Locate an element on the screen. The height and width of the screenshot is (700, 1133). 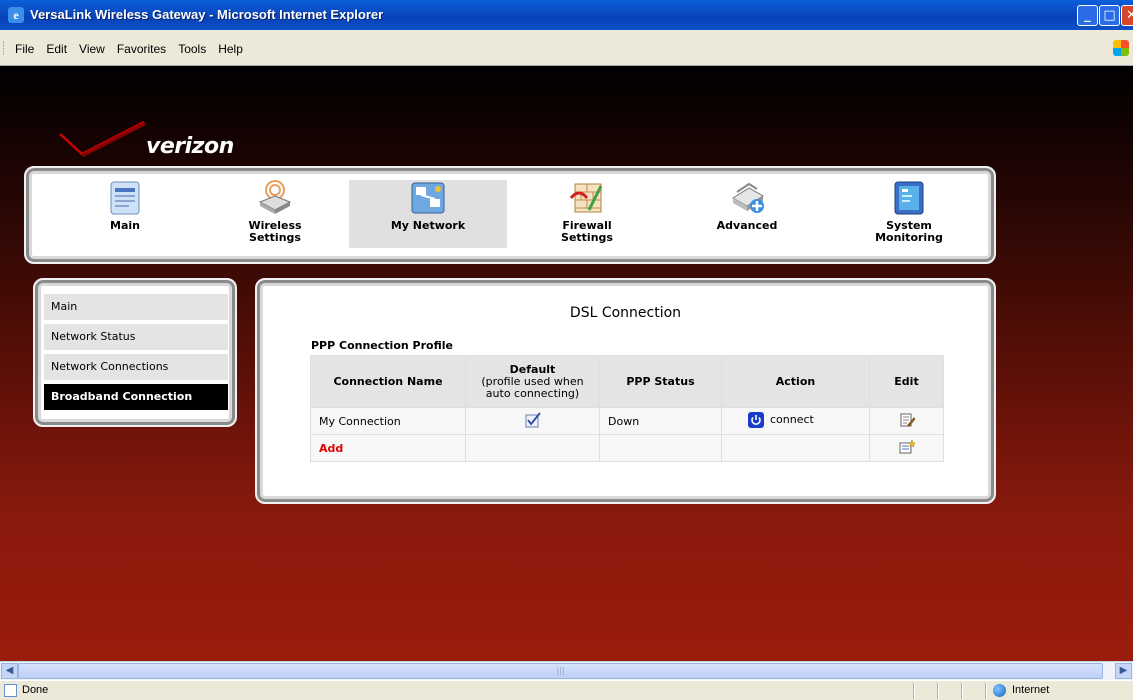
menu-edit: Edit is located at coordinates (57, 49).